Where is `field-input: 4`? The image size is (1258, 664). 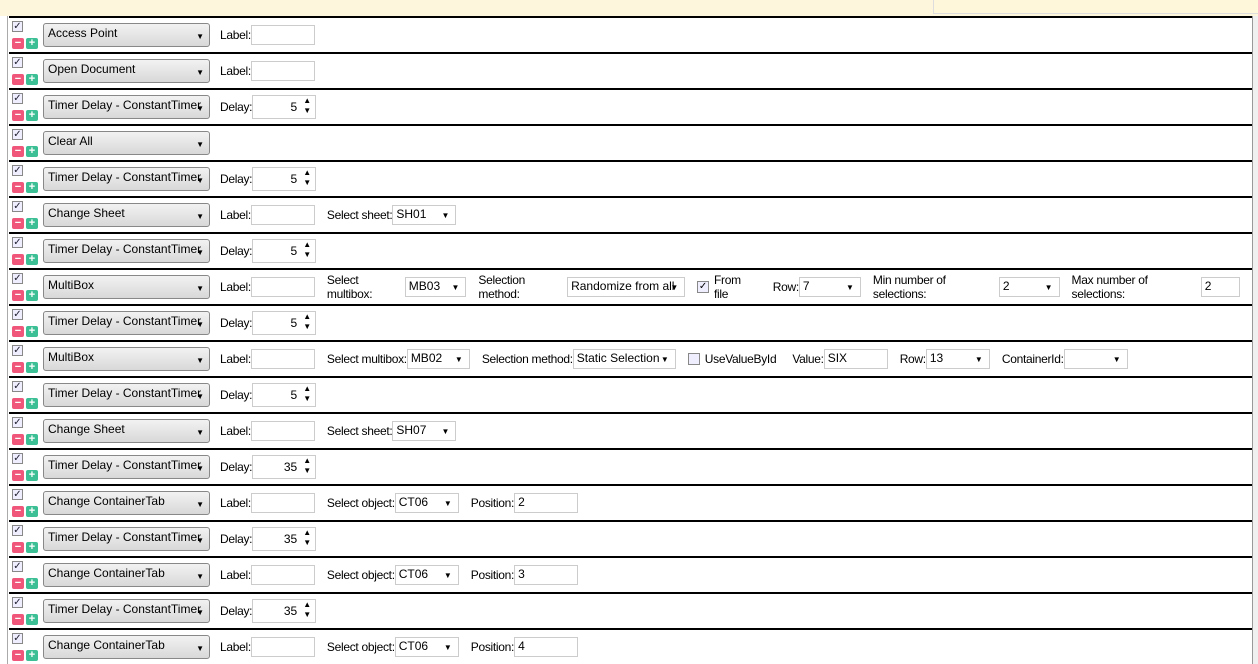
field-input: 4 is located at coordinates (546, 647).